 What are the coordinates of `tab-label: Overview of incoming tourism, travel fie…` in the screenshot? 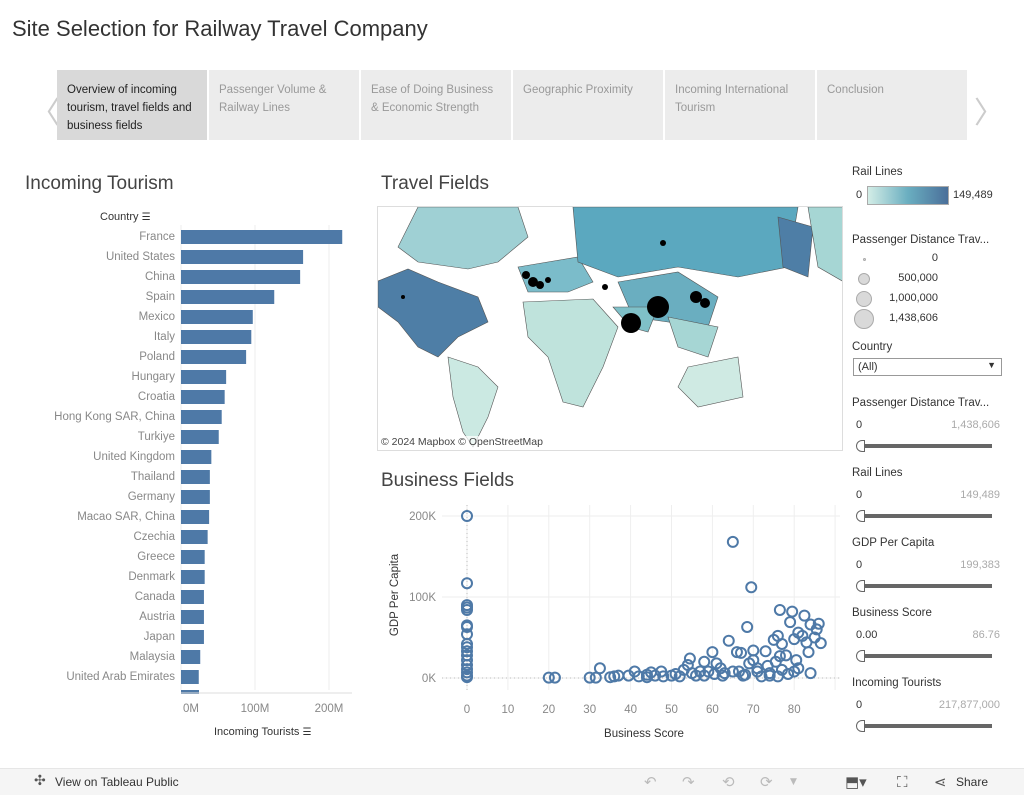 It's located at (129, 108).